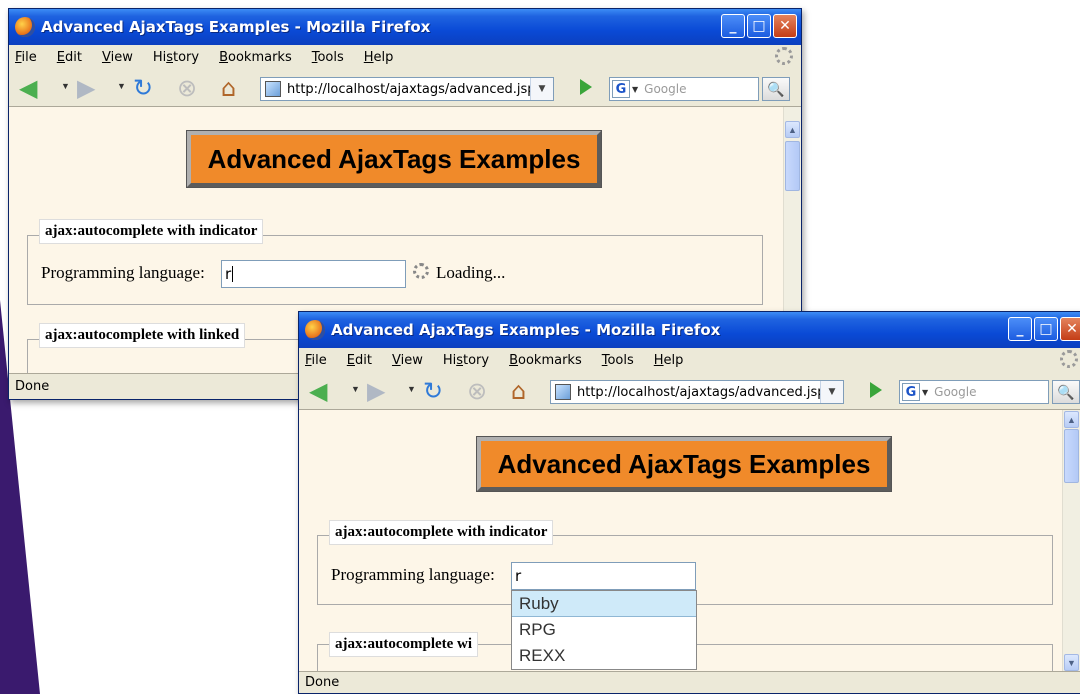  What do you see at coordinates (689, 682) in the screenshot?
I see `status-bar: Done` at bounding box center [689, 682].